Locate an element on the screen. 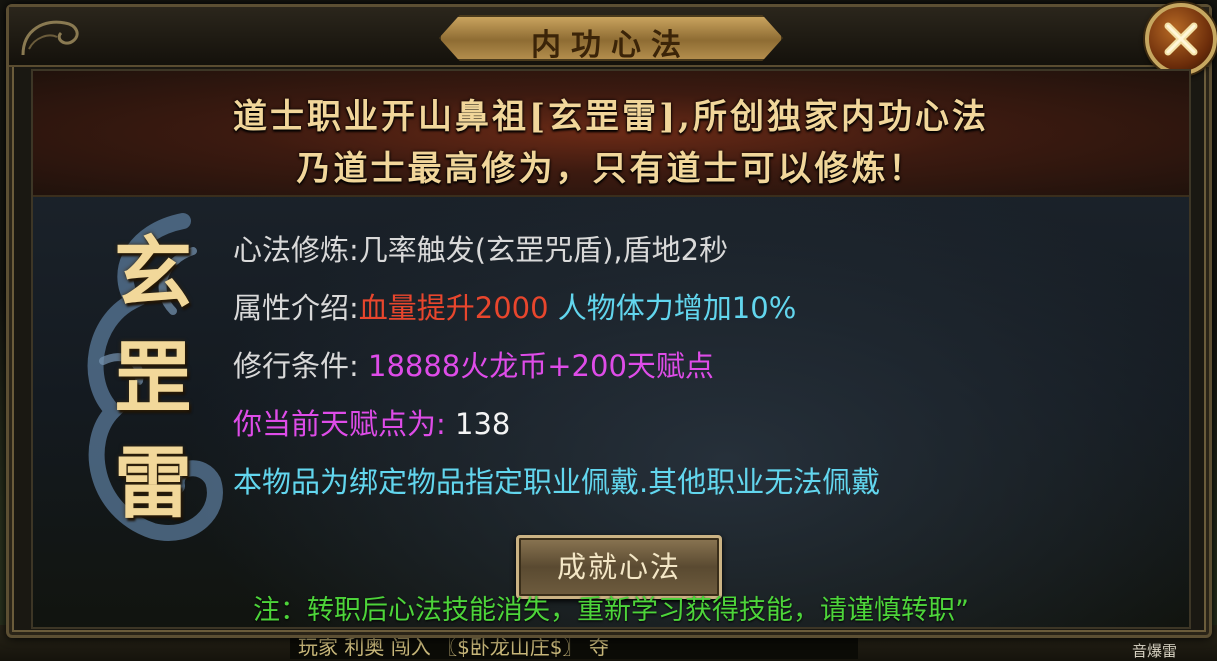  talent-value: 138 is located at coordinates (478, 424).